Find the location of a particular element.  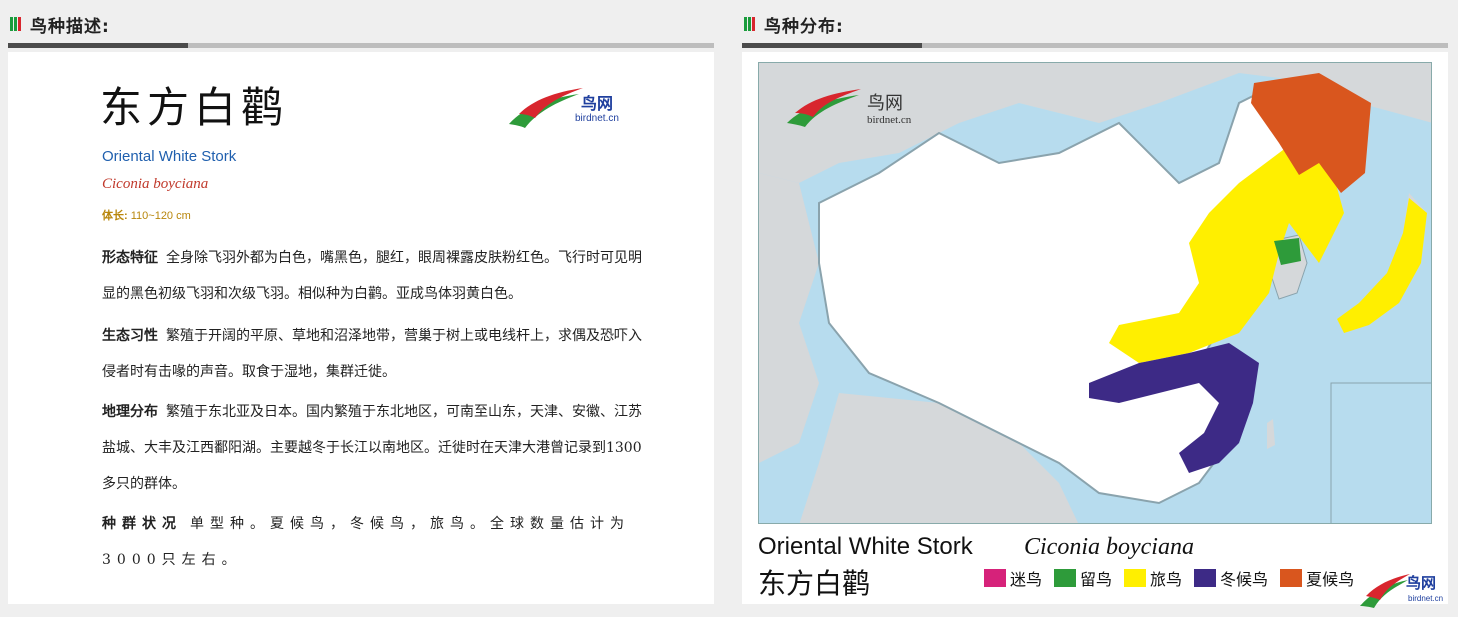

paragraph-key: 形态特征 is located at coordinates (130, 258).